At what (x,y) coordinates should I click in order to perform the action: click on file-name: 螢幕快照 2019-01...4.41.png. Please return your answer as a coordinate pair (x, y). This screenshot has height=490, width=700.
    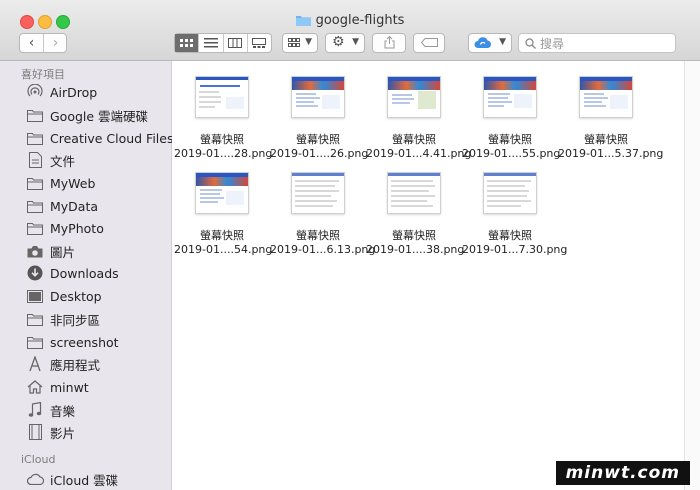
    Looking at the image, I should click on (419, 146).